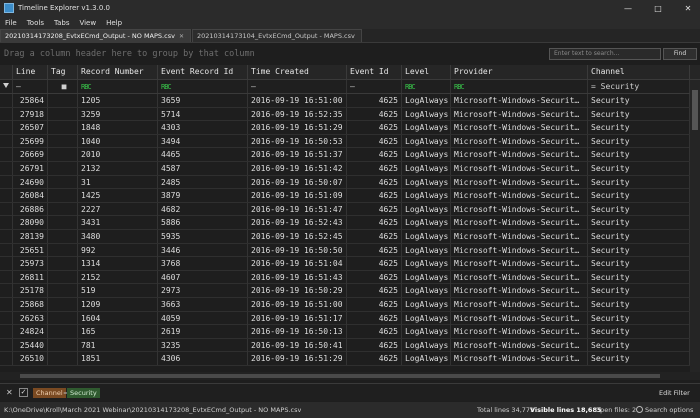  I want to click on column-header-channel: Channel, so click(639, 72).